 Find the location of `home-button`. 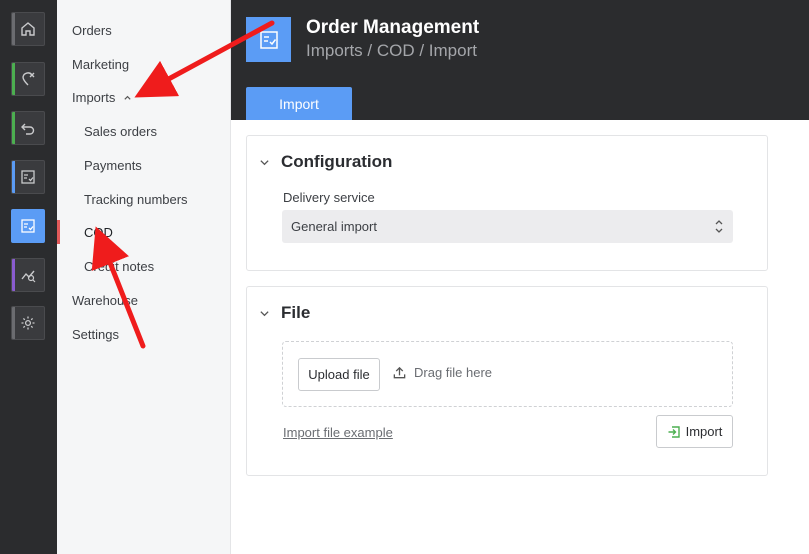

home-button is located at coordinates (28, 29).